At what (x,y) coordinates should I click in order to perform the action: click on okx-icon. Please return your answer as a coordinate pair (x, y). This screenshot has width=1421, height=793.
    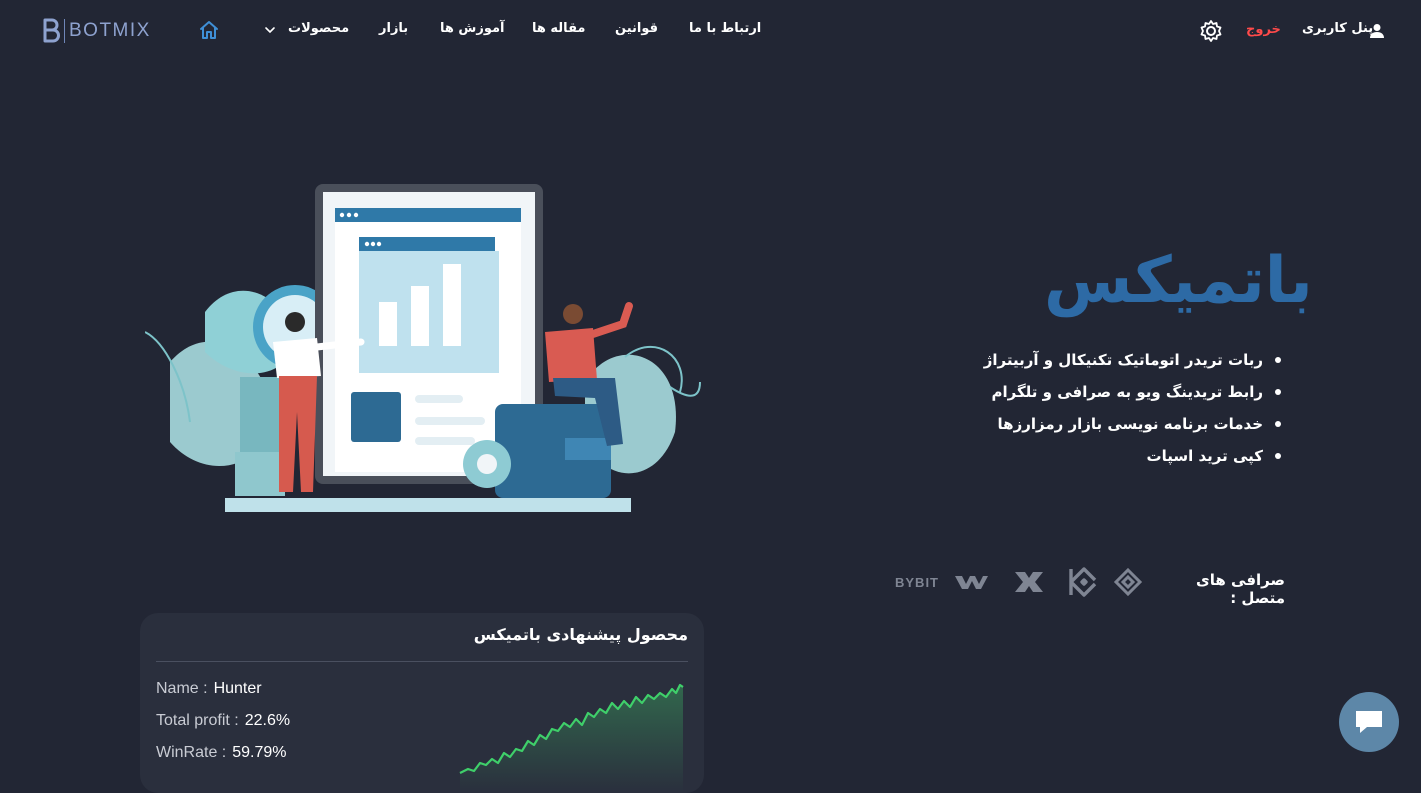
    Looking at the image, I should click on (1029, 582).